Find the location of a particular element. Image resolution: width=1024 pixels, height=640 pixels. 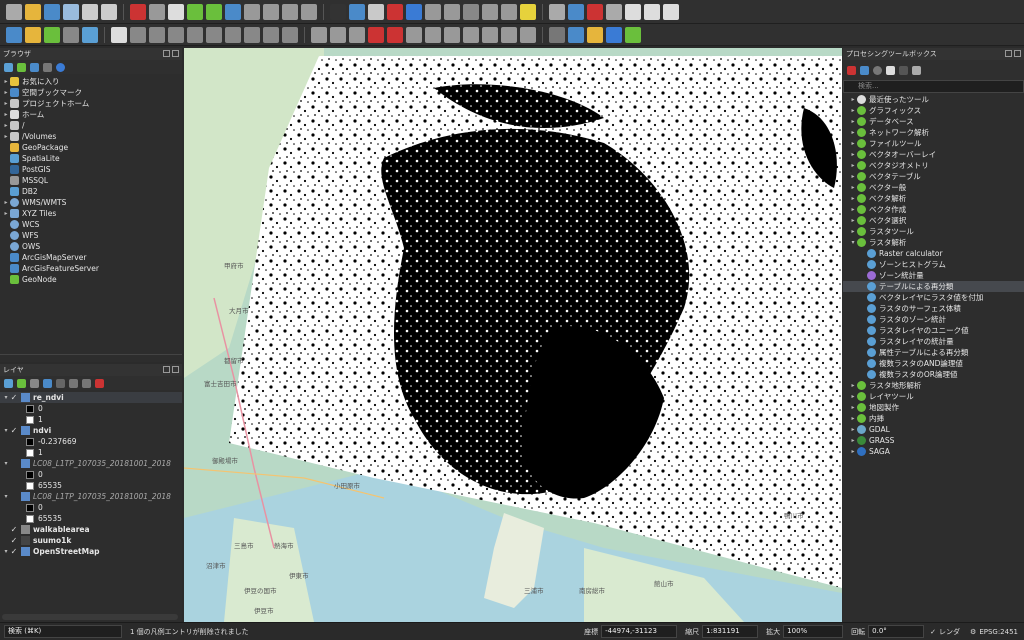

open-project-icon is located at coordinates (33, 11).